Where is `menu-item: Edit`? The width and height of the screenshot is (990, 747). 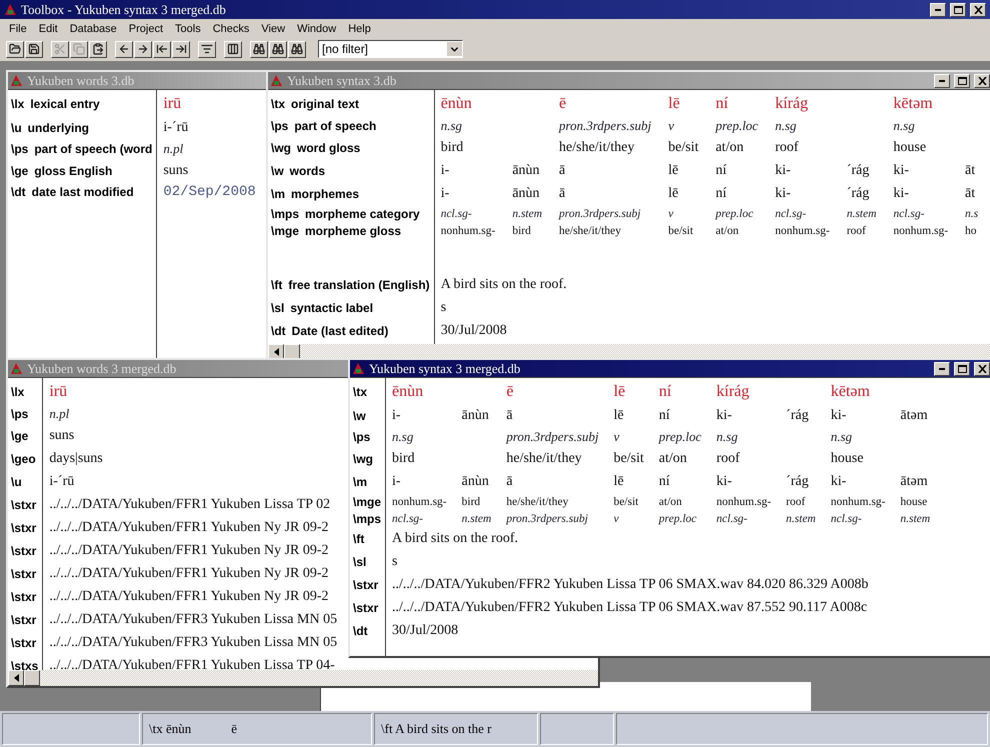
menu-item: Edit is located at coordinates (48, 28).